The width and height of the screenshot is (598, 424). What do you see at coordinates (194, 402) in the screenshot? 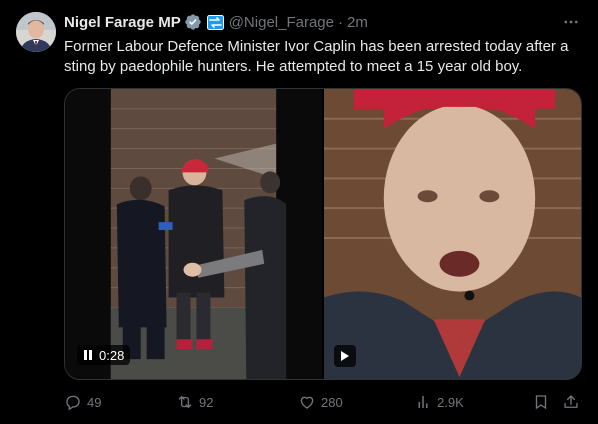
I see `retweet-button: 92` at bounding box center [194, 402].